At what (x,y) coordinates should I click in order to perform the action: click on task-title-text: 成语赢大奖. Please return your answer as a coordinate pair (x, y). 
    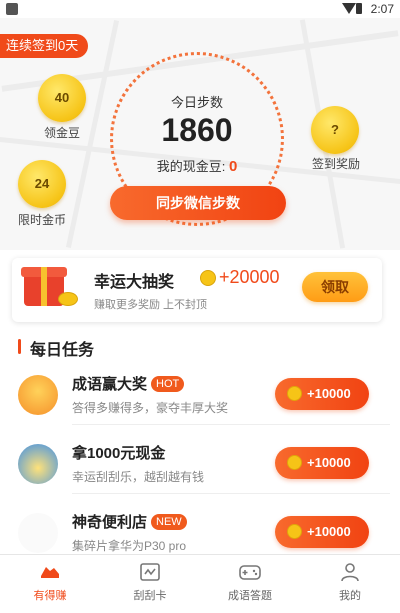
    Looking at the image, I should click on (110, 384).